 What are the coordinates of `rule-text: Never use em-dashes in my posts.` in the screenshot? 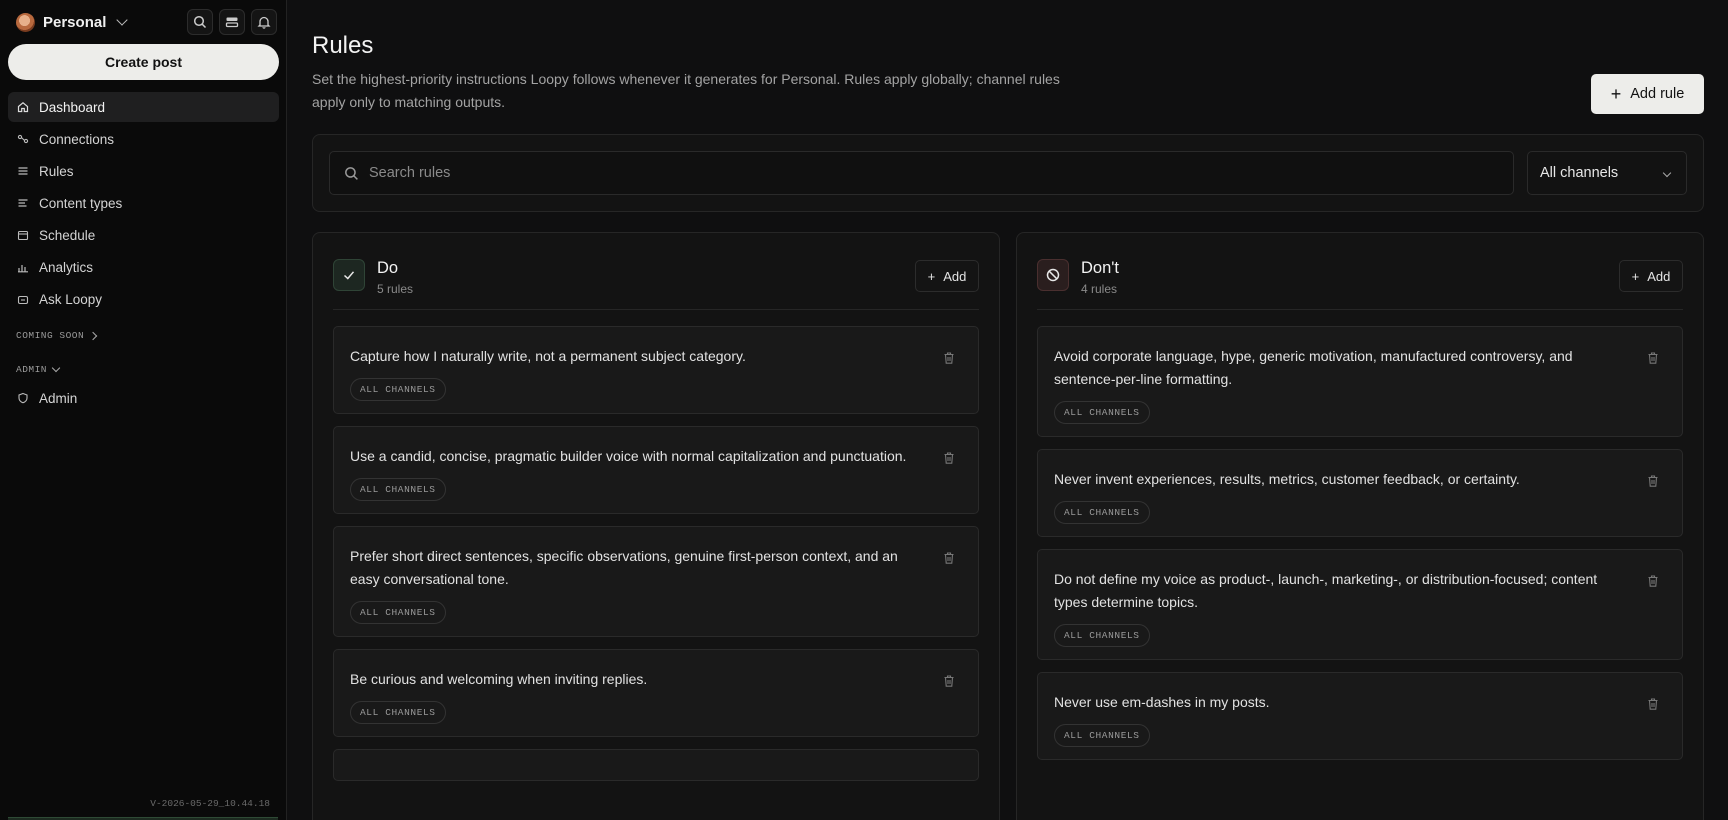 It's located at (1338, 702).